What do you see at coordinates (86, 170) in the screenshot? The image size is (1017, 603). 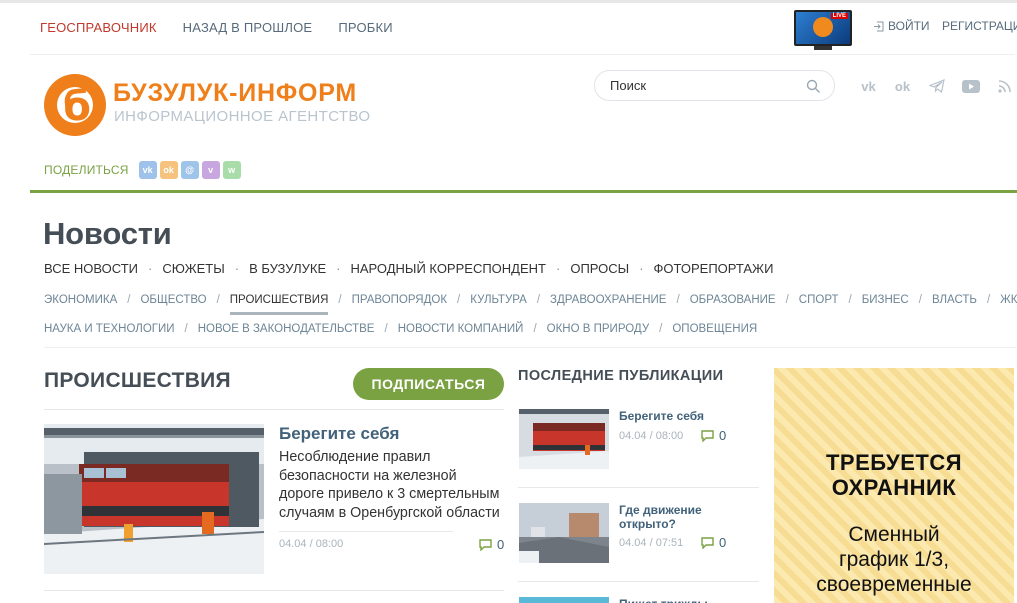 I see `share-label: ПОДЕЛИТЬСЯ` at bounding box center [86, 170].